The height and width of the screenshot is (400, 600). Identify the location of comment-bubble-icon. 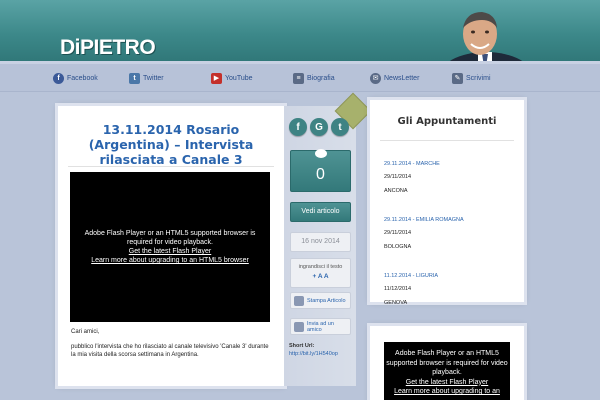
(321, 153).